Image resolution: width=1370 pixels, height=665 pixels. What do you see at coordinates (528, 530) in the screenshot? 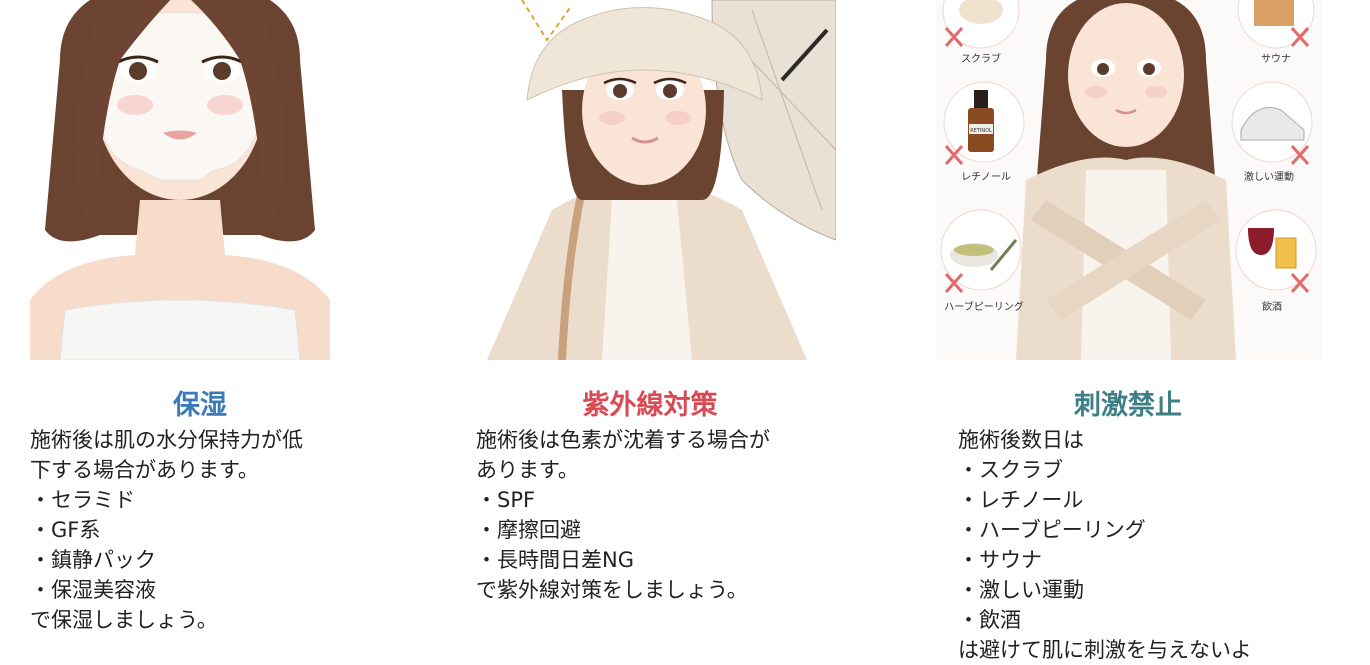
I see `text-line: ・摩擦回避` at bounding box center [528, 530].